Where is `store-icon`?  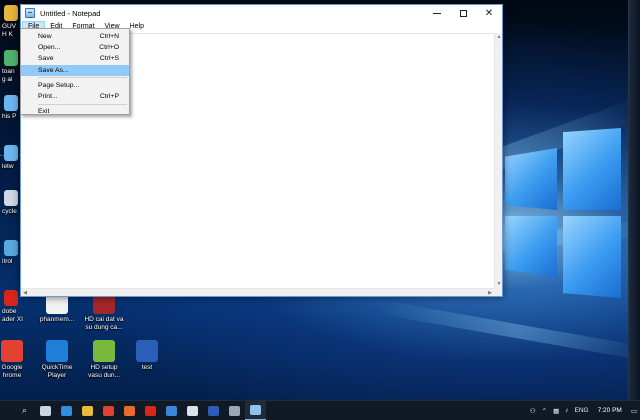 store-icon is located at coordinates (171, 410).